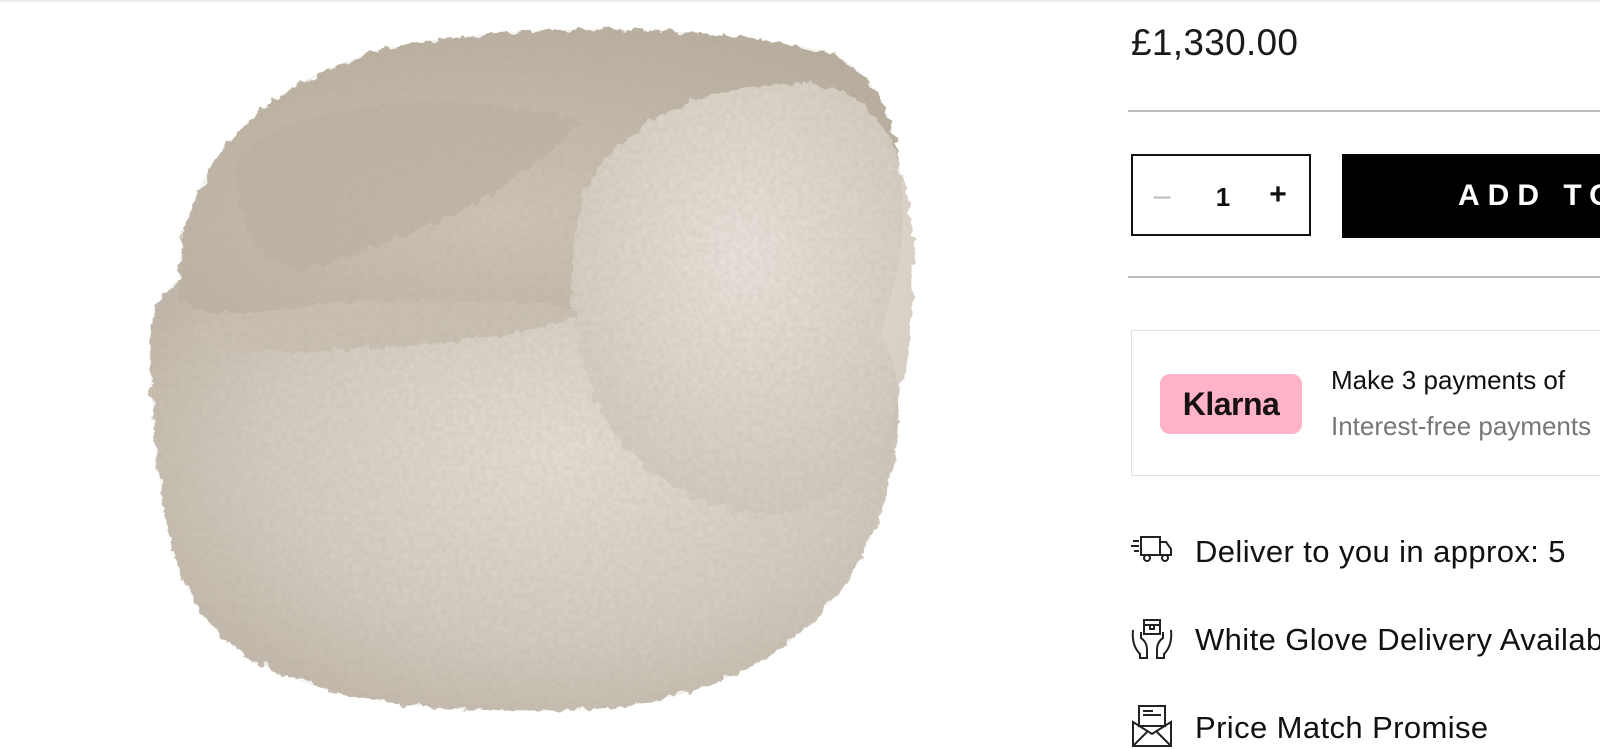 The height and width of the screenshot is (749, 1600). I want to click on klarna-logo: Klarna, so click(1231, 404).